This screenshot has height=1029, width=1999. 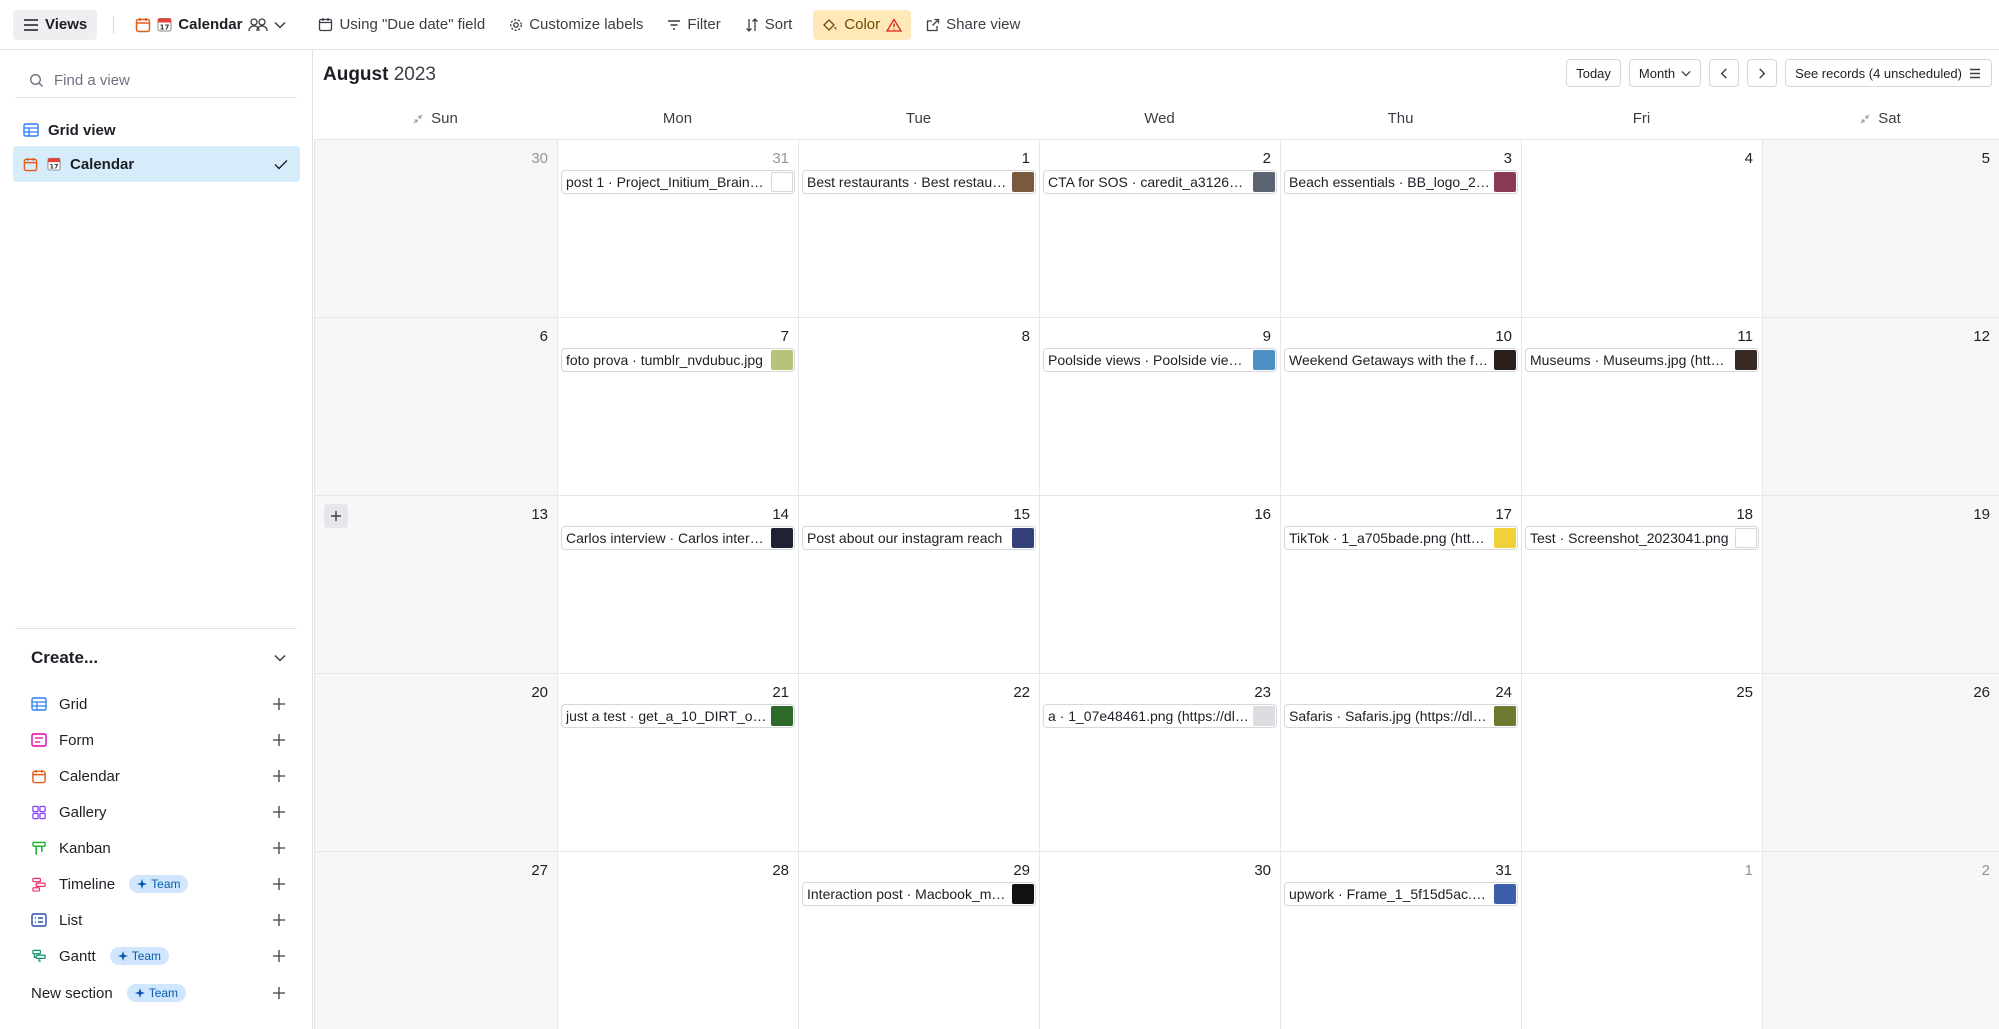 What do you see at coordinates (918, 228) in the screenshot?
I see `day-cell: 1 Best restaurants · Best restaurants.jpg` at bounding box center [918, 228].